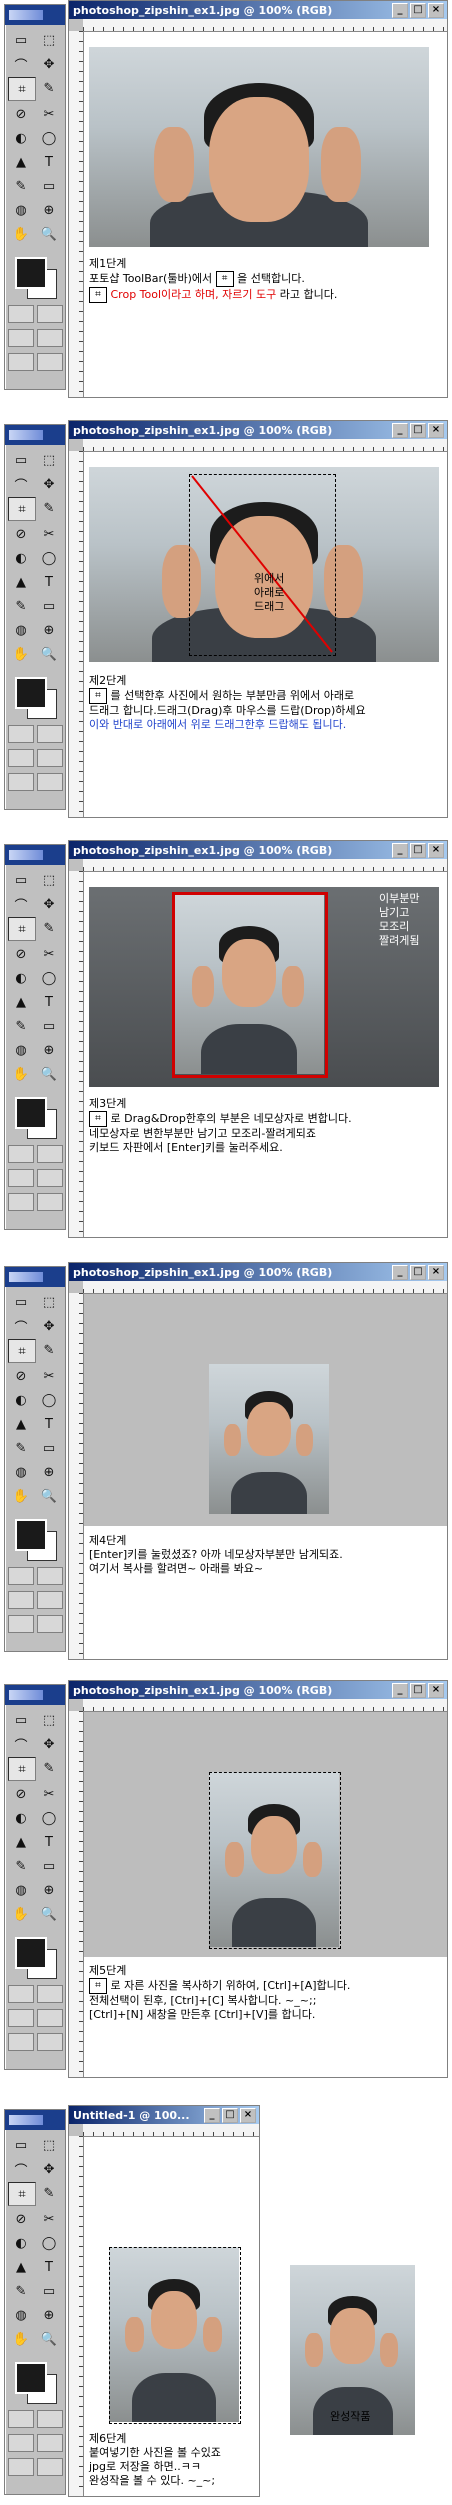 The height and width of the screenshot is (2505, 452). What do you see at coordinates (175, 2335) in the screenshot?
I see `pasted-layer-bounds` at bounding box center [175, 2335].